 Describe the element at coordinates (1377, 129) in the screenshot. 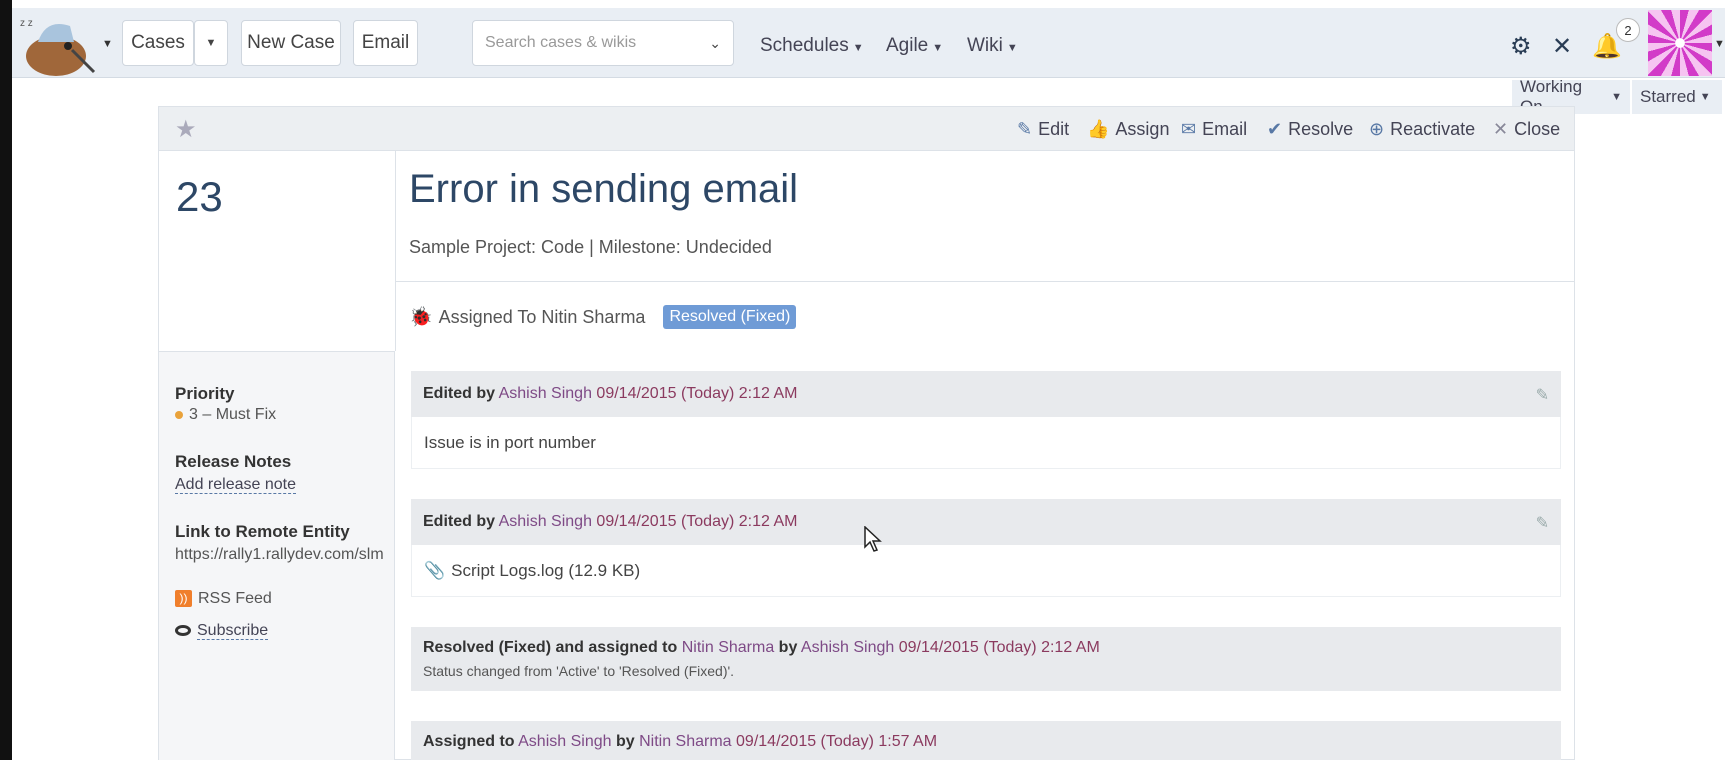

I see `plus-circle-icon: ⊕` at that location.